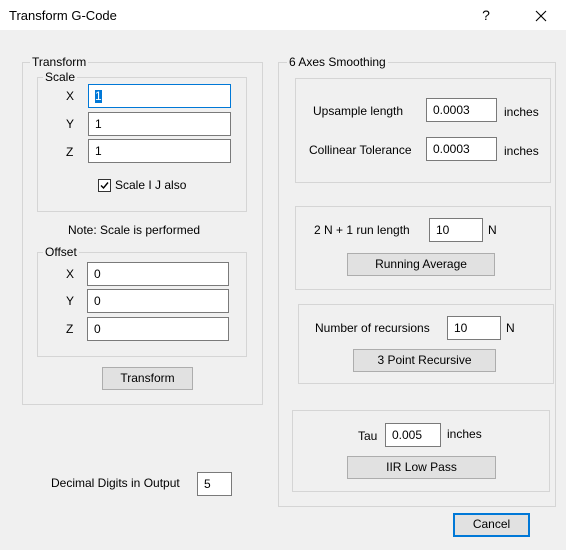 This screenshot has height=550, width=566. What do you see at coordinates (474, 328) in the screenshot?
I see `recursions-input: 10` at bounding box center [474, 328].